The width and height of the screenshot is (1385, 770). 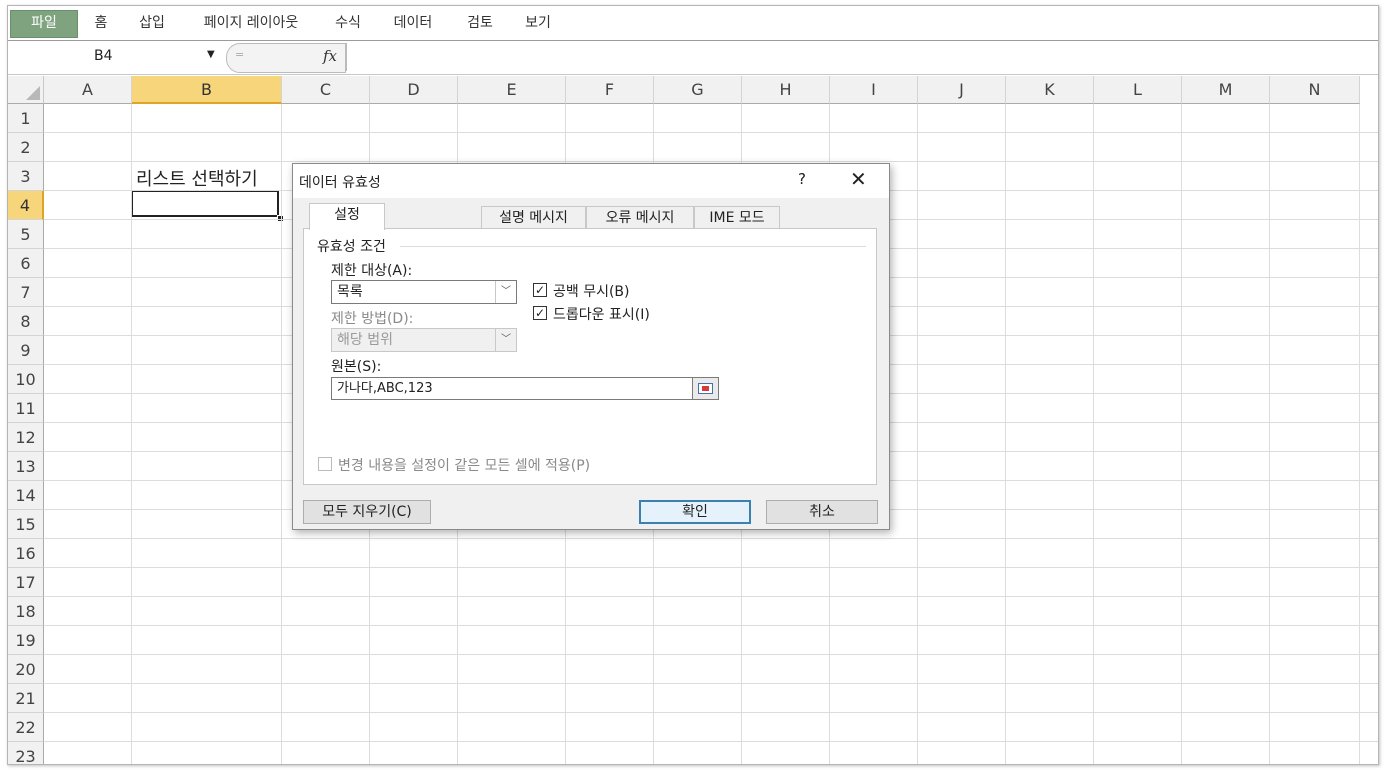 What do you see at coordinates (601, 314) in the screenshot?
I see `dropdown-label: 드롭다운 표시(I)` at bounding box center [601, 314].